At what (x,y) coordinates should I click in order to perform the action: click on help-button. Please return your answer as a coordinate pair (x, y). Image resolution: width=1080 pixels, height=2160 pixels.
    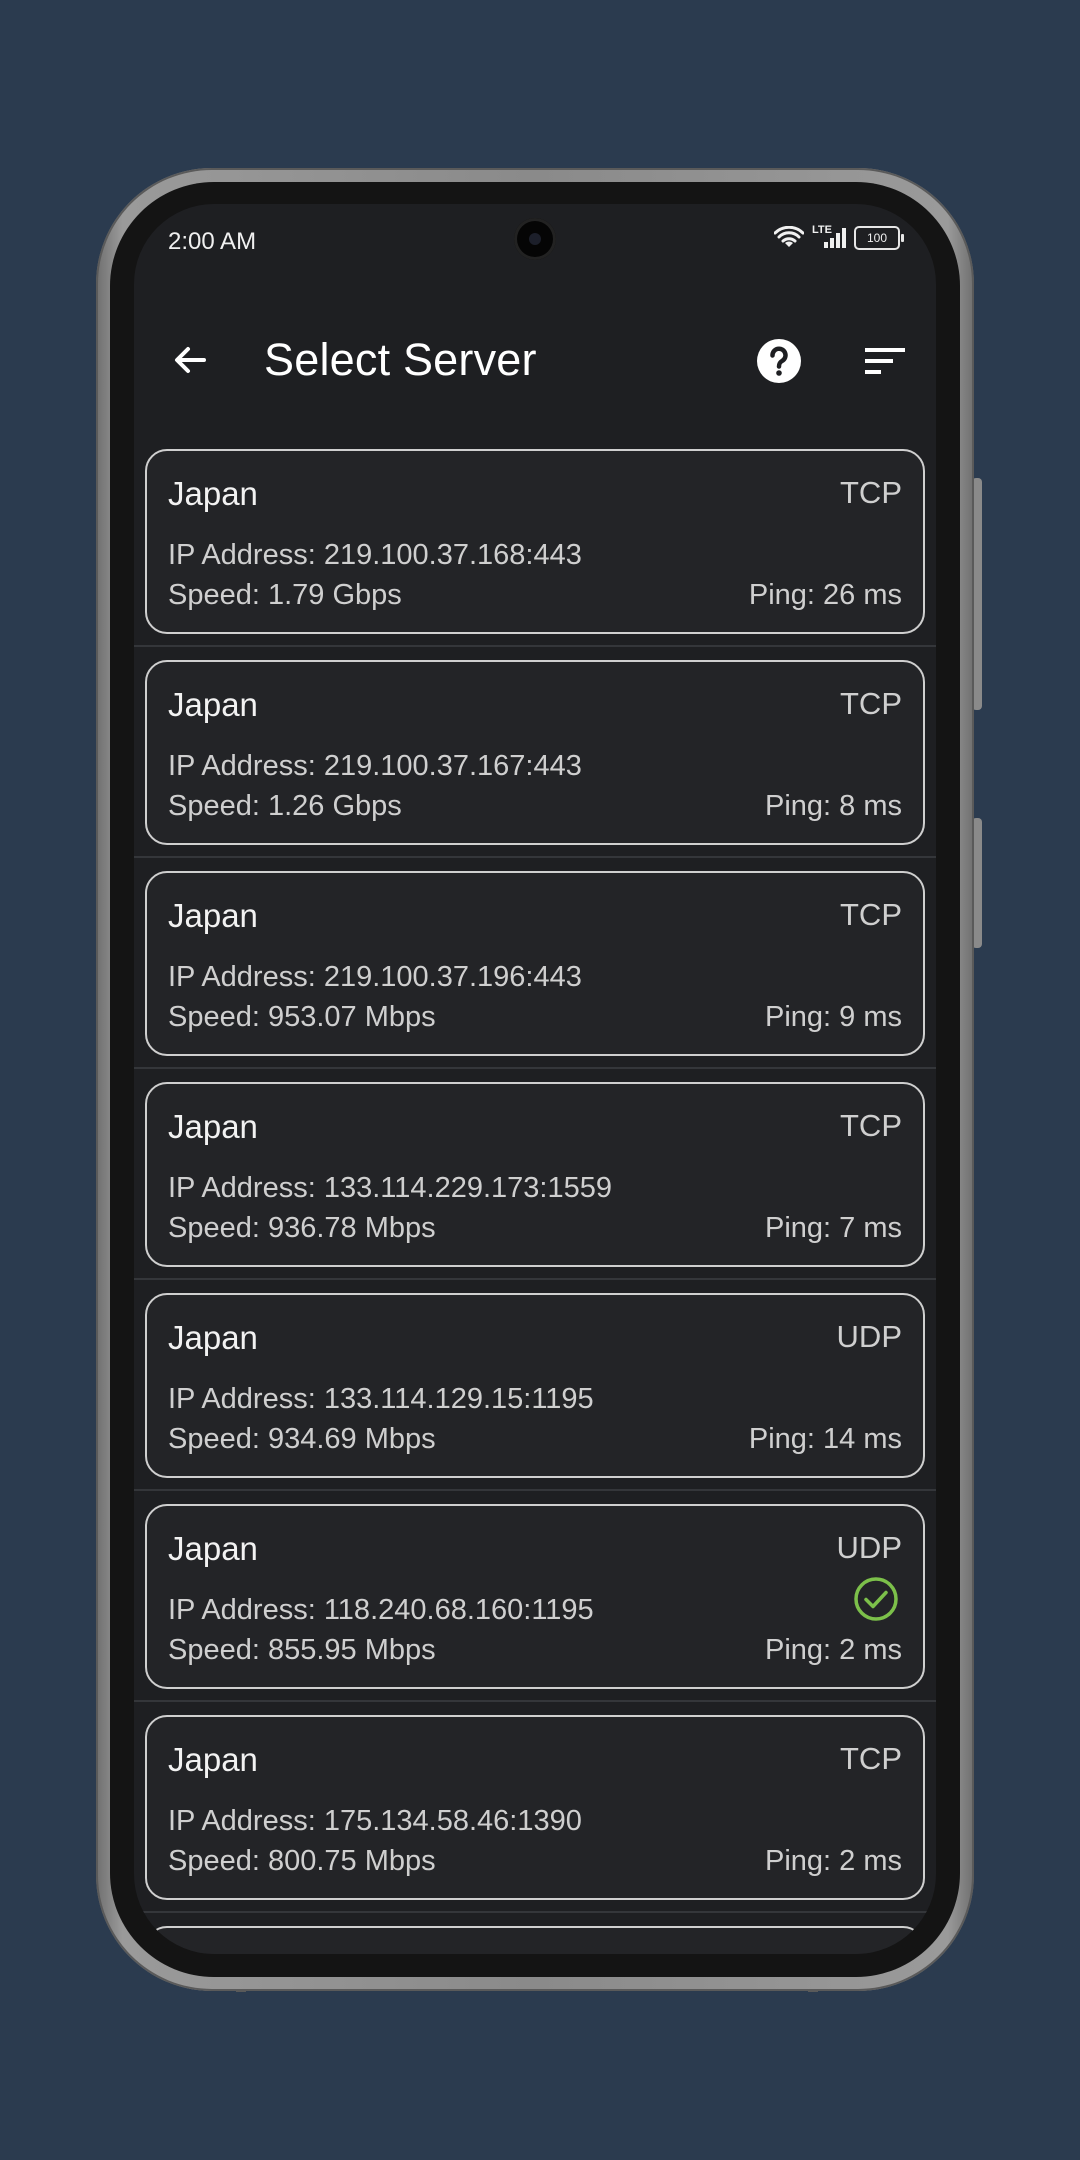
    Looking at the image, I should click on (779, 361).